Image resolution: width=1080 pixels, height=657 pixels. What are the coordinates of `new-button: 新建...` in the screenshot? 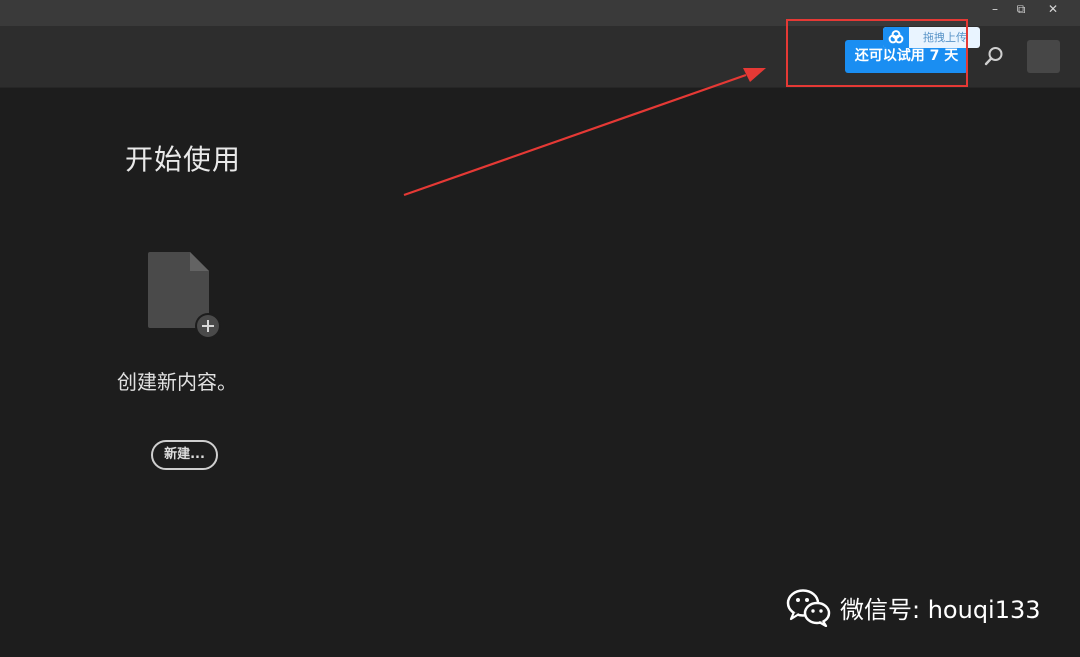 It's located at (184, 455).